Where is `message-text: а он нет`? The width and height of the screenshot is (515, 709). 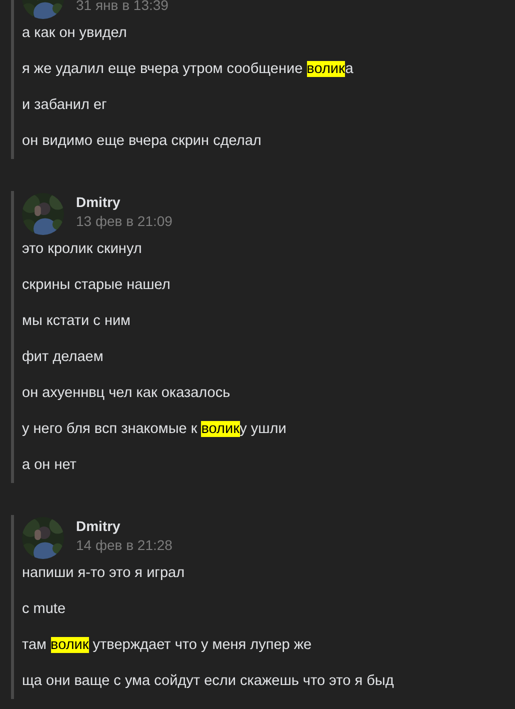 message-text: а он нет is located at coordinates (49, 465).